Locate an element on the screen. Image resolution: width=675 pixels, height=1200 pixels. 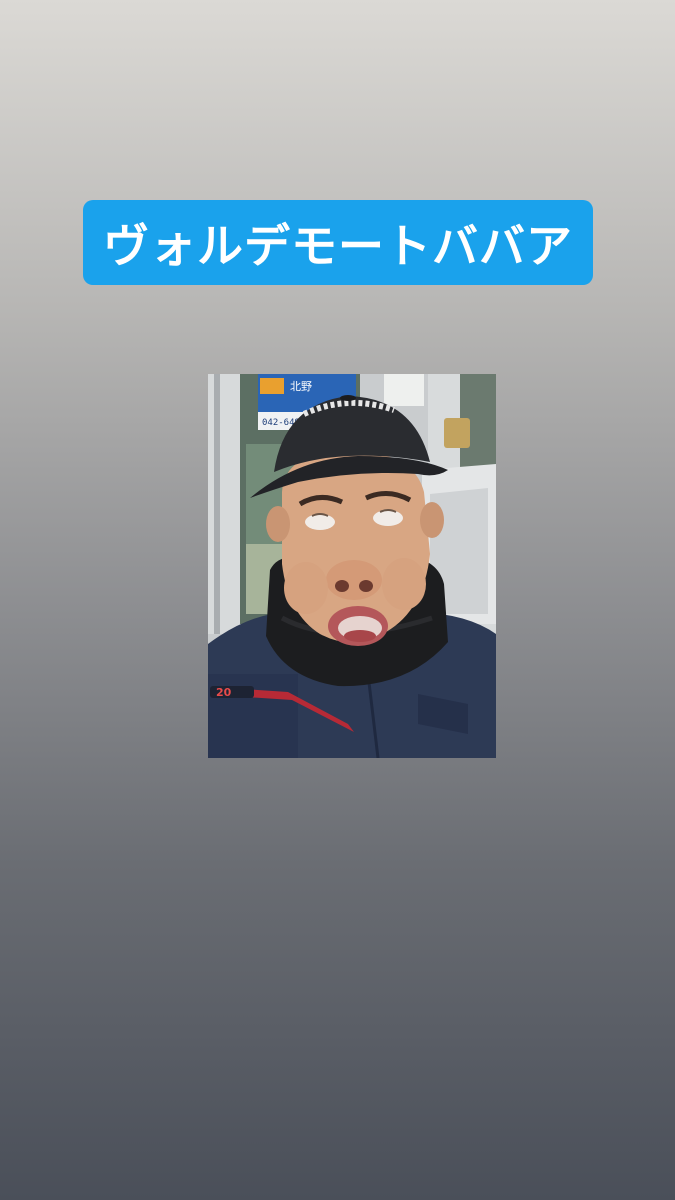
svg-text: 20 is located at coordinates (224, 692).